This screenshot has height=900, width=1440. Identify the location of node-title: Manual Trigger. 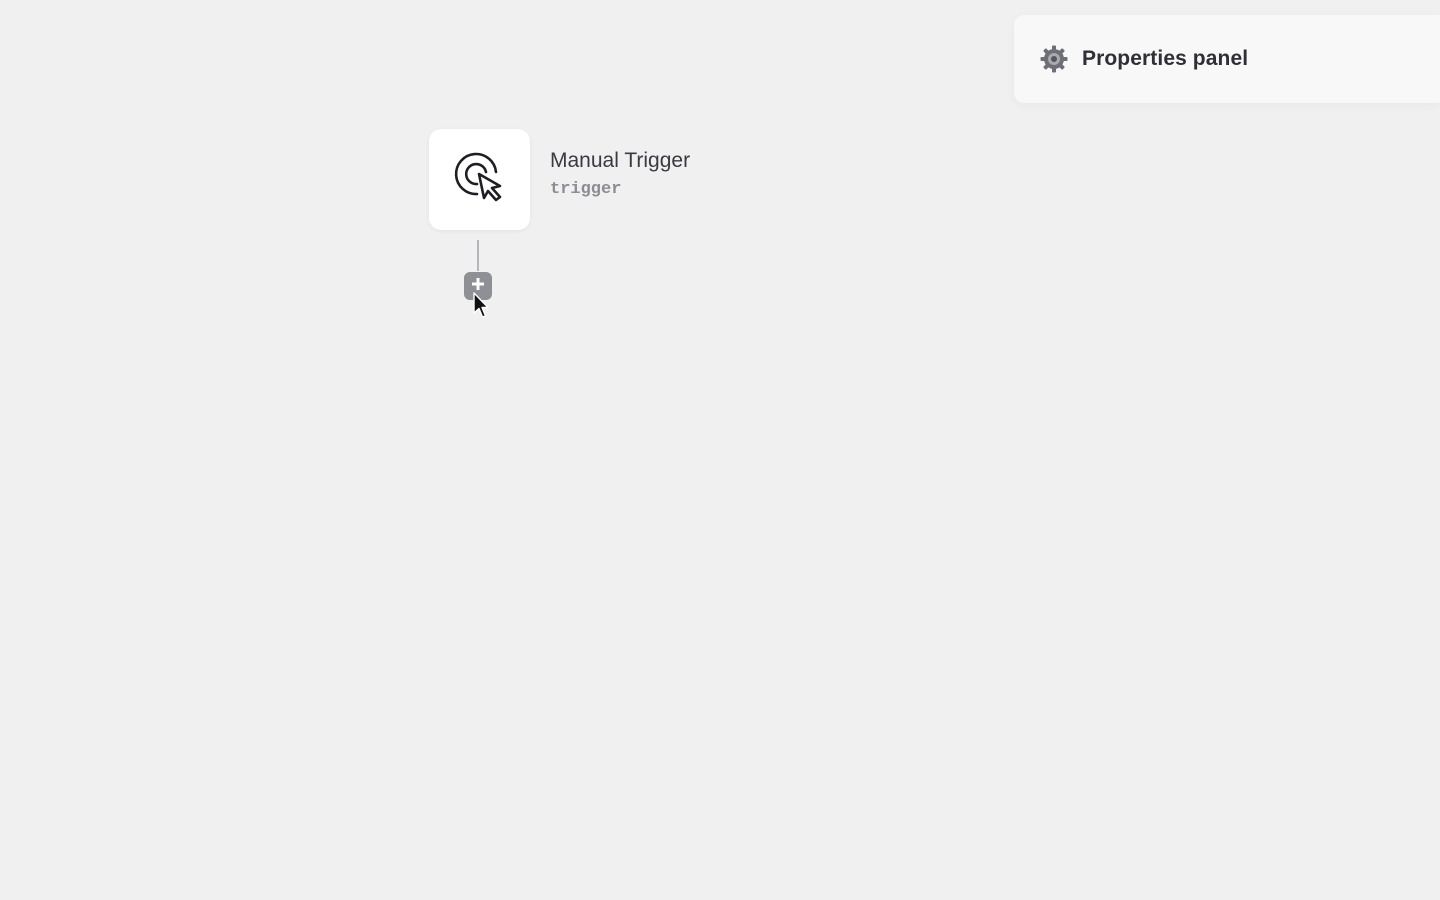
(620, 160).